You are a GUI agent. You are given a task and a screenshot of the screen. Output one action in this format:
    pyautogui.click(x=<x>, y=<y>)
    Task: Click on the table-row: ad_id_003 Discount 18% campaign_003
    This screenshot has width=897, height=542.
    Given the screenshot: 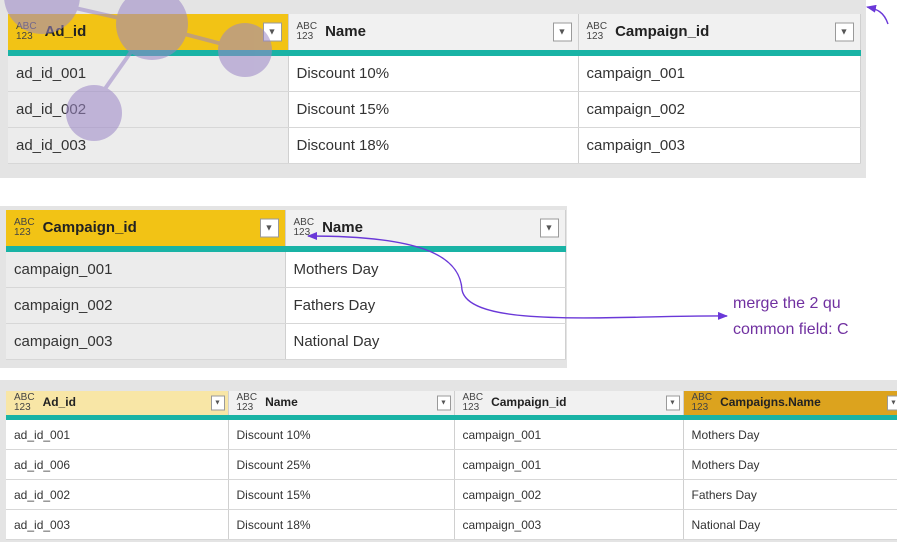 What is the action you would take?
    pyautogui.click(x=434, y=145)
    